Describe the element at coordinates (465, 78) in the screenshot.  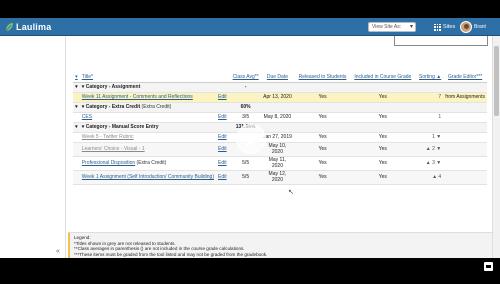
I see `grade-editor-column-header: Grade Editor***` at that location.